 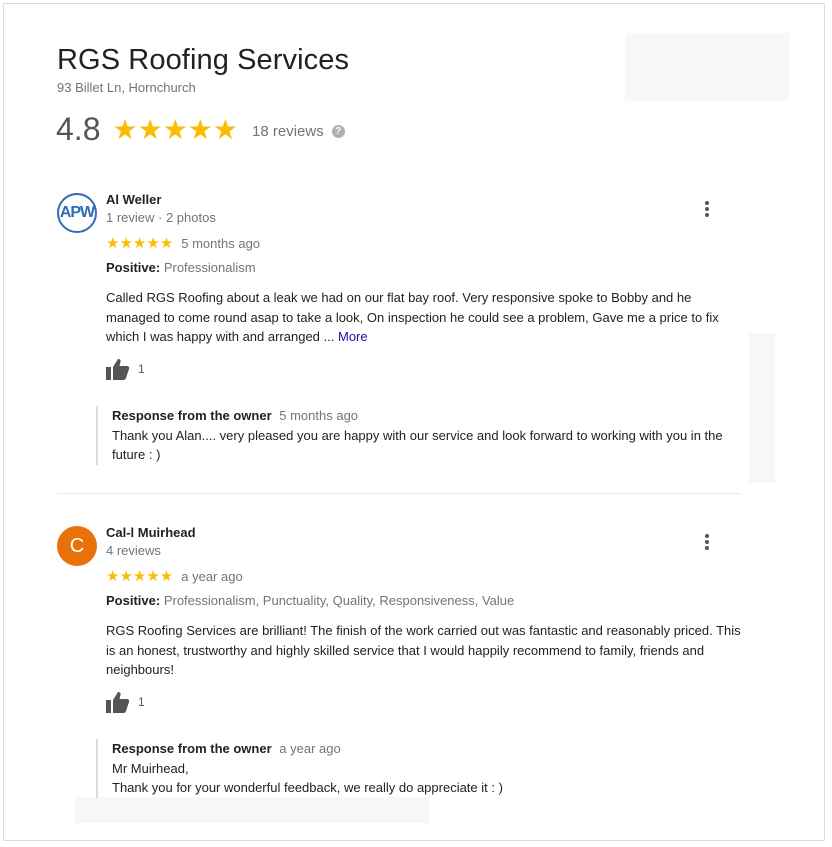 I want to click on positive-attributes: Positive: Professionalism, so click(x=181, y=267).